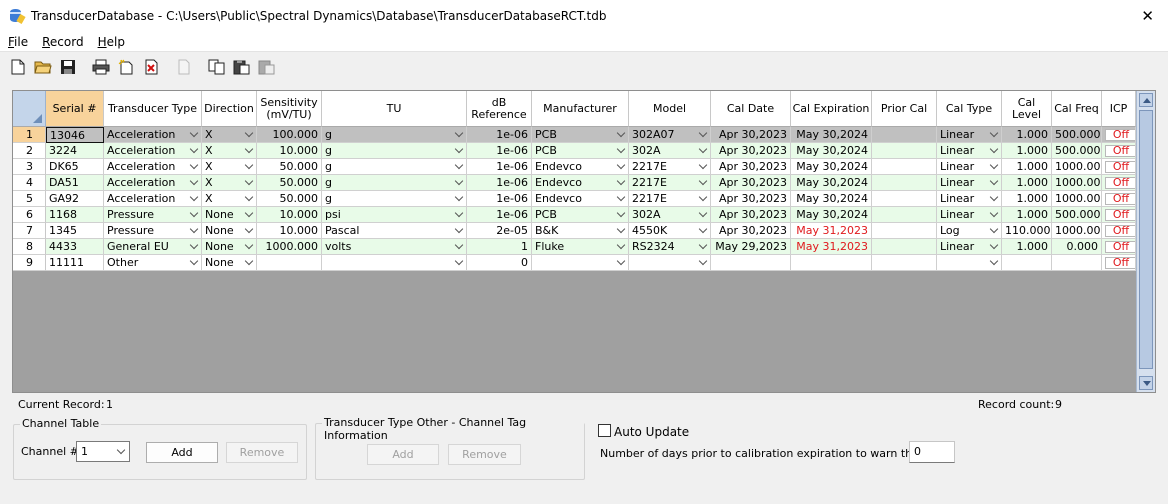 The image size is (1168, 504). I want to click on table-row: 9 11111 Other None 0 Off, so click(574, 263).